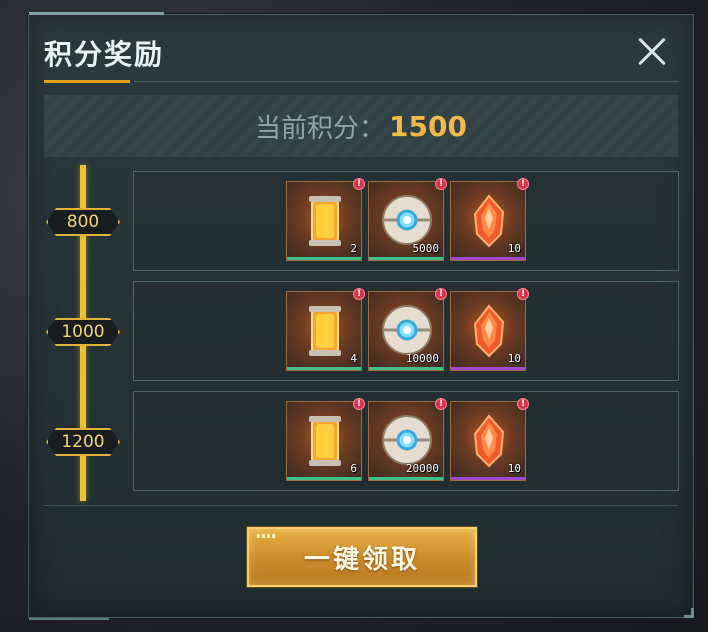 The image size is (708, 632). I want to click on tier-row: ! 6 ! 20000 ! 10, so click(406, 441).